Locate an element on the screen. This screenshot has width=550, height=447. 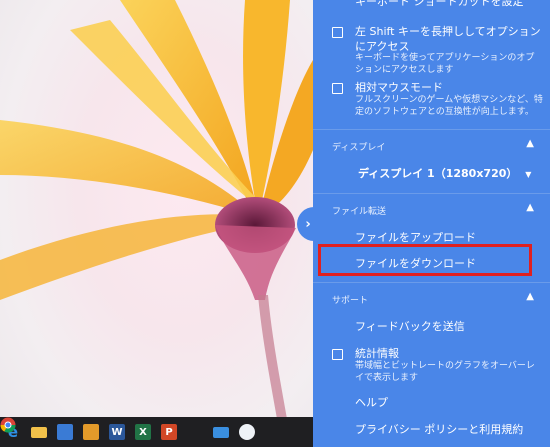
download-highlight-box is located at coordinates (425, 260).